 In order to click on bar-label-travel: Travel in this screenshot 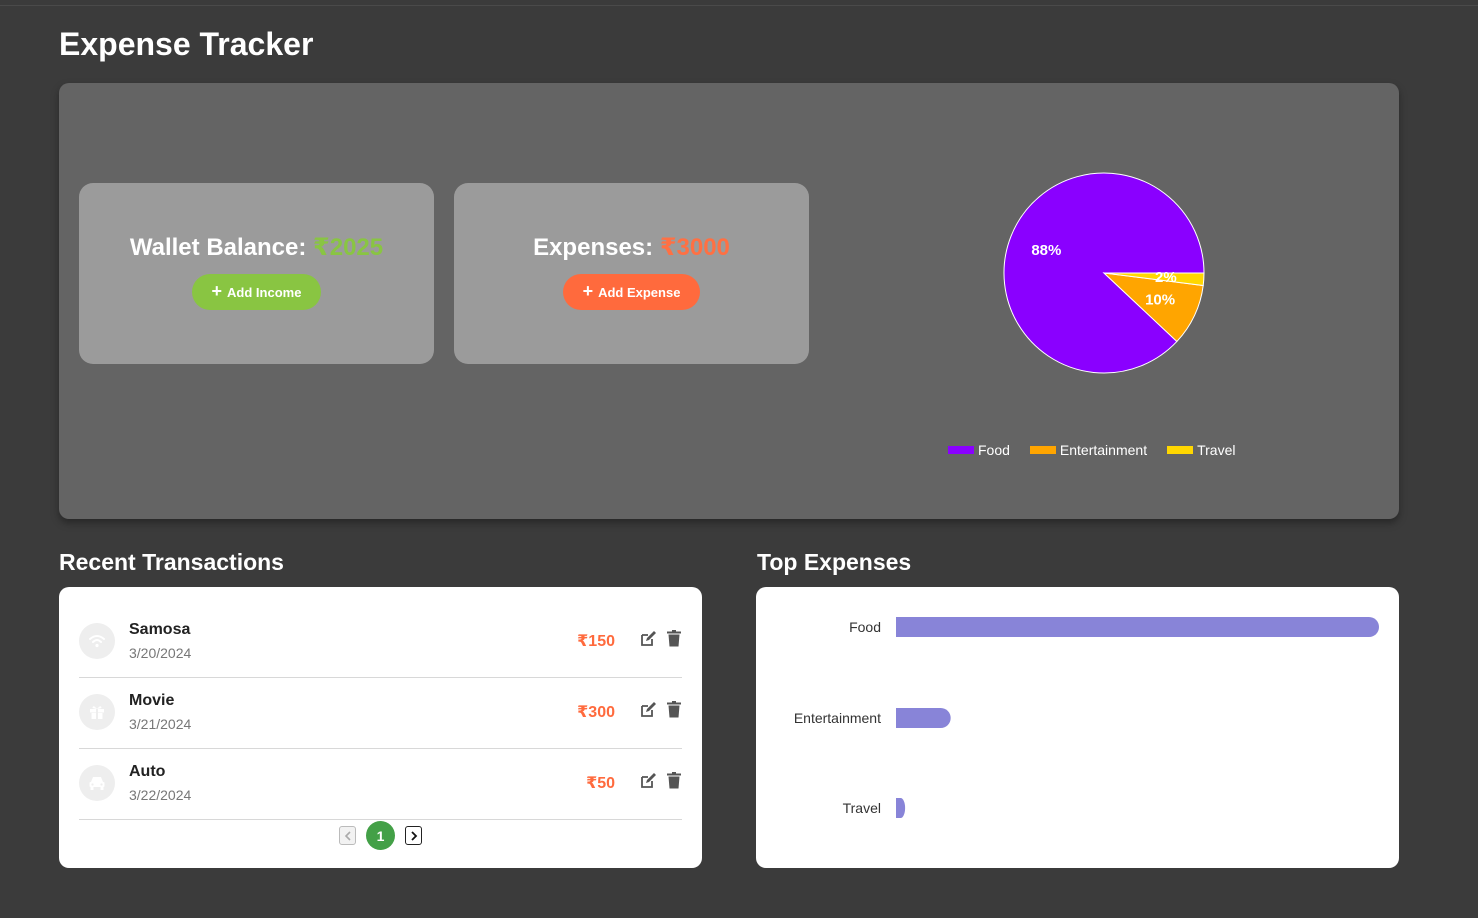, I will do `click(862, 808)`.